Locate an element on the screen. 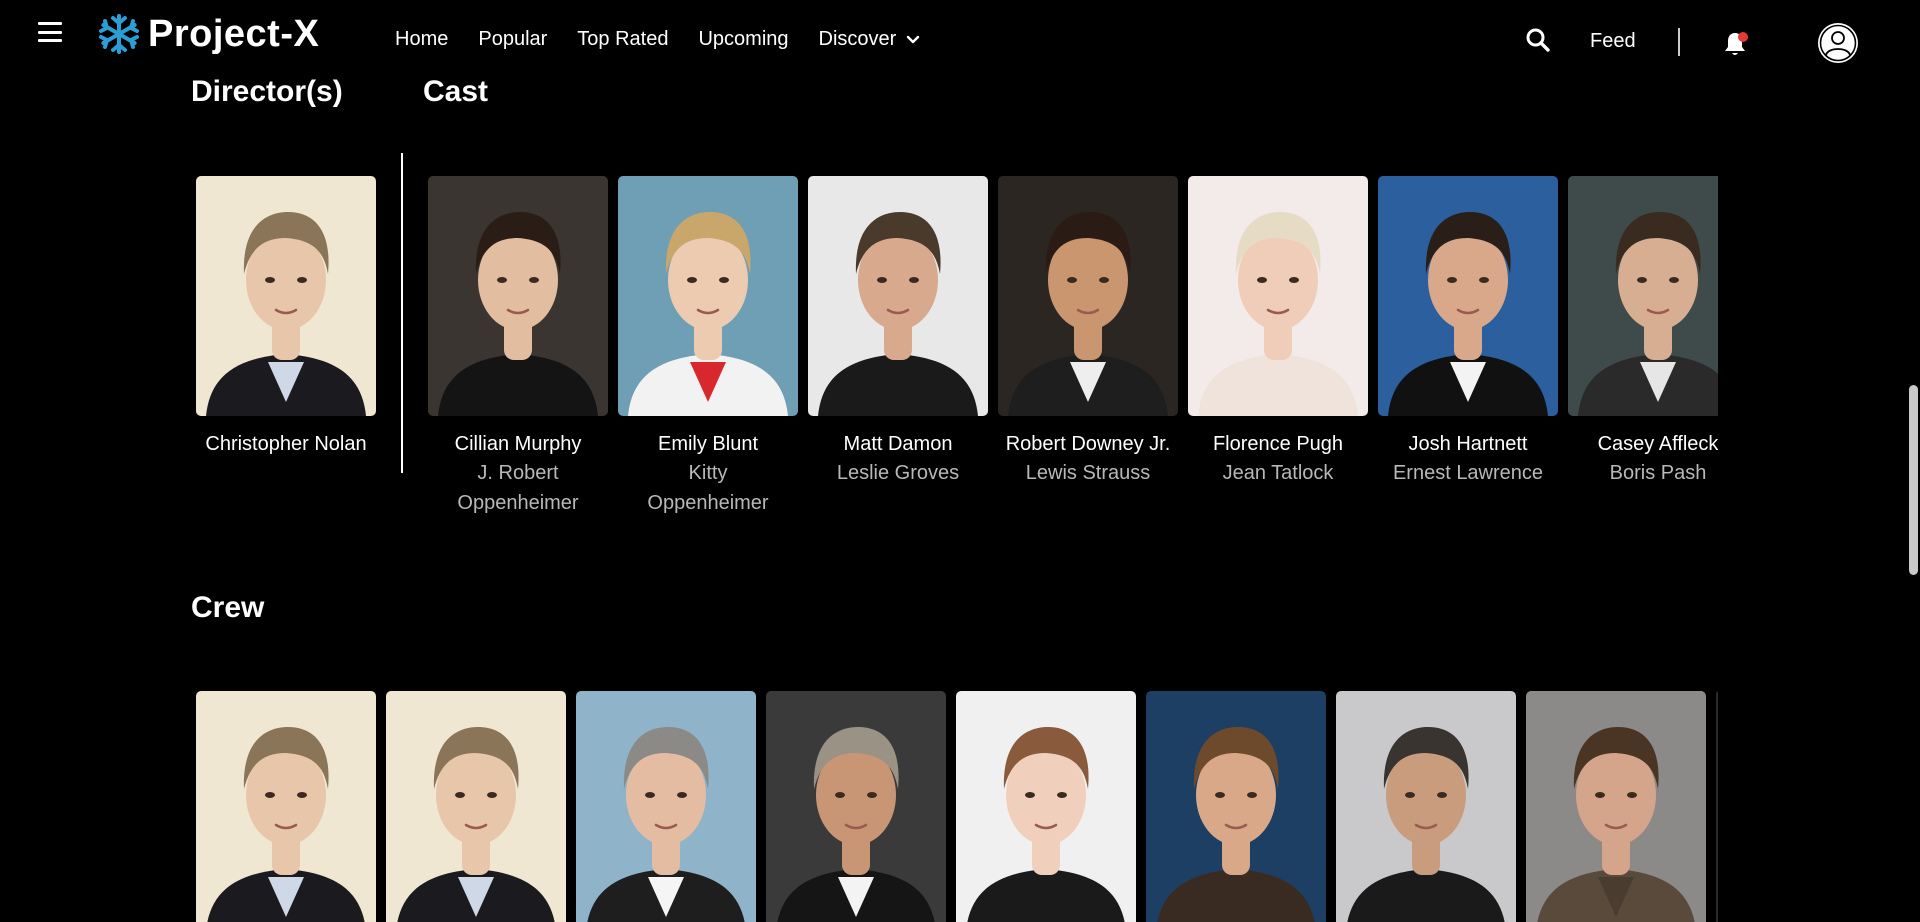 This screenshot has width=1920, height=922. cast-card: Josh Hartnett Ernest Lawrence is located at coordinates (1468, 332).